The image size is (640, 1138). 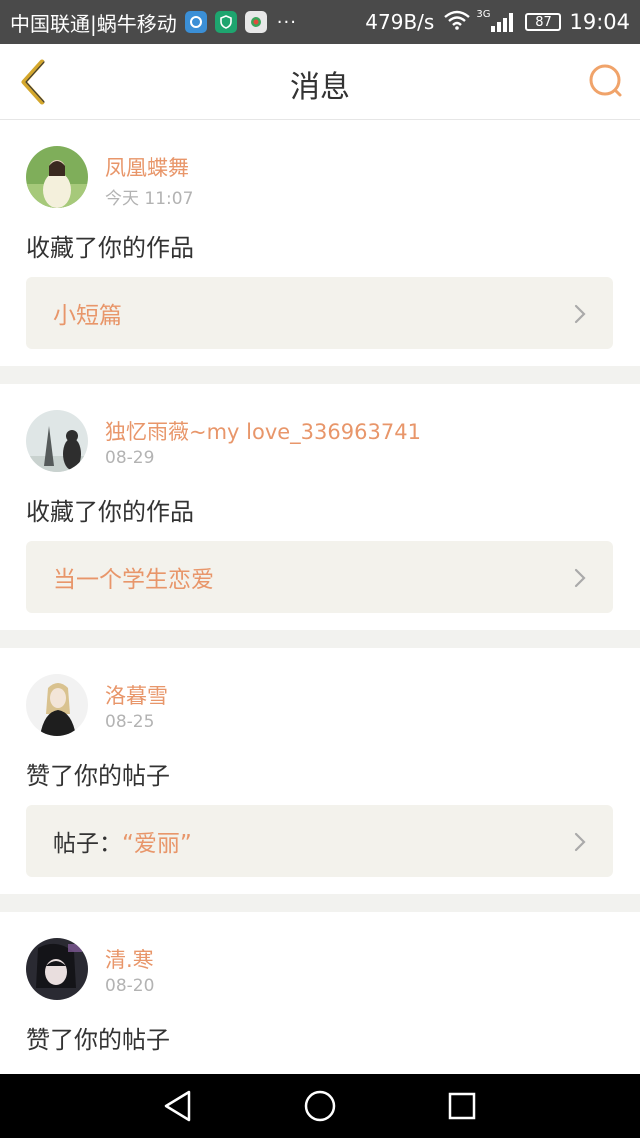 I want to click on nav-back-icon, so click(x=177, y=1106).